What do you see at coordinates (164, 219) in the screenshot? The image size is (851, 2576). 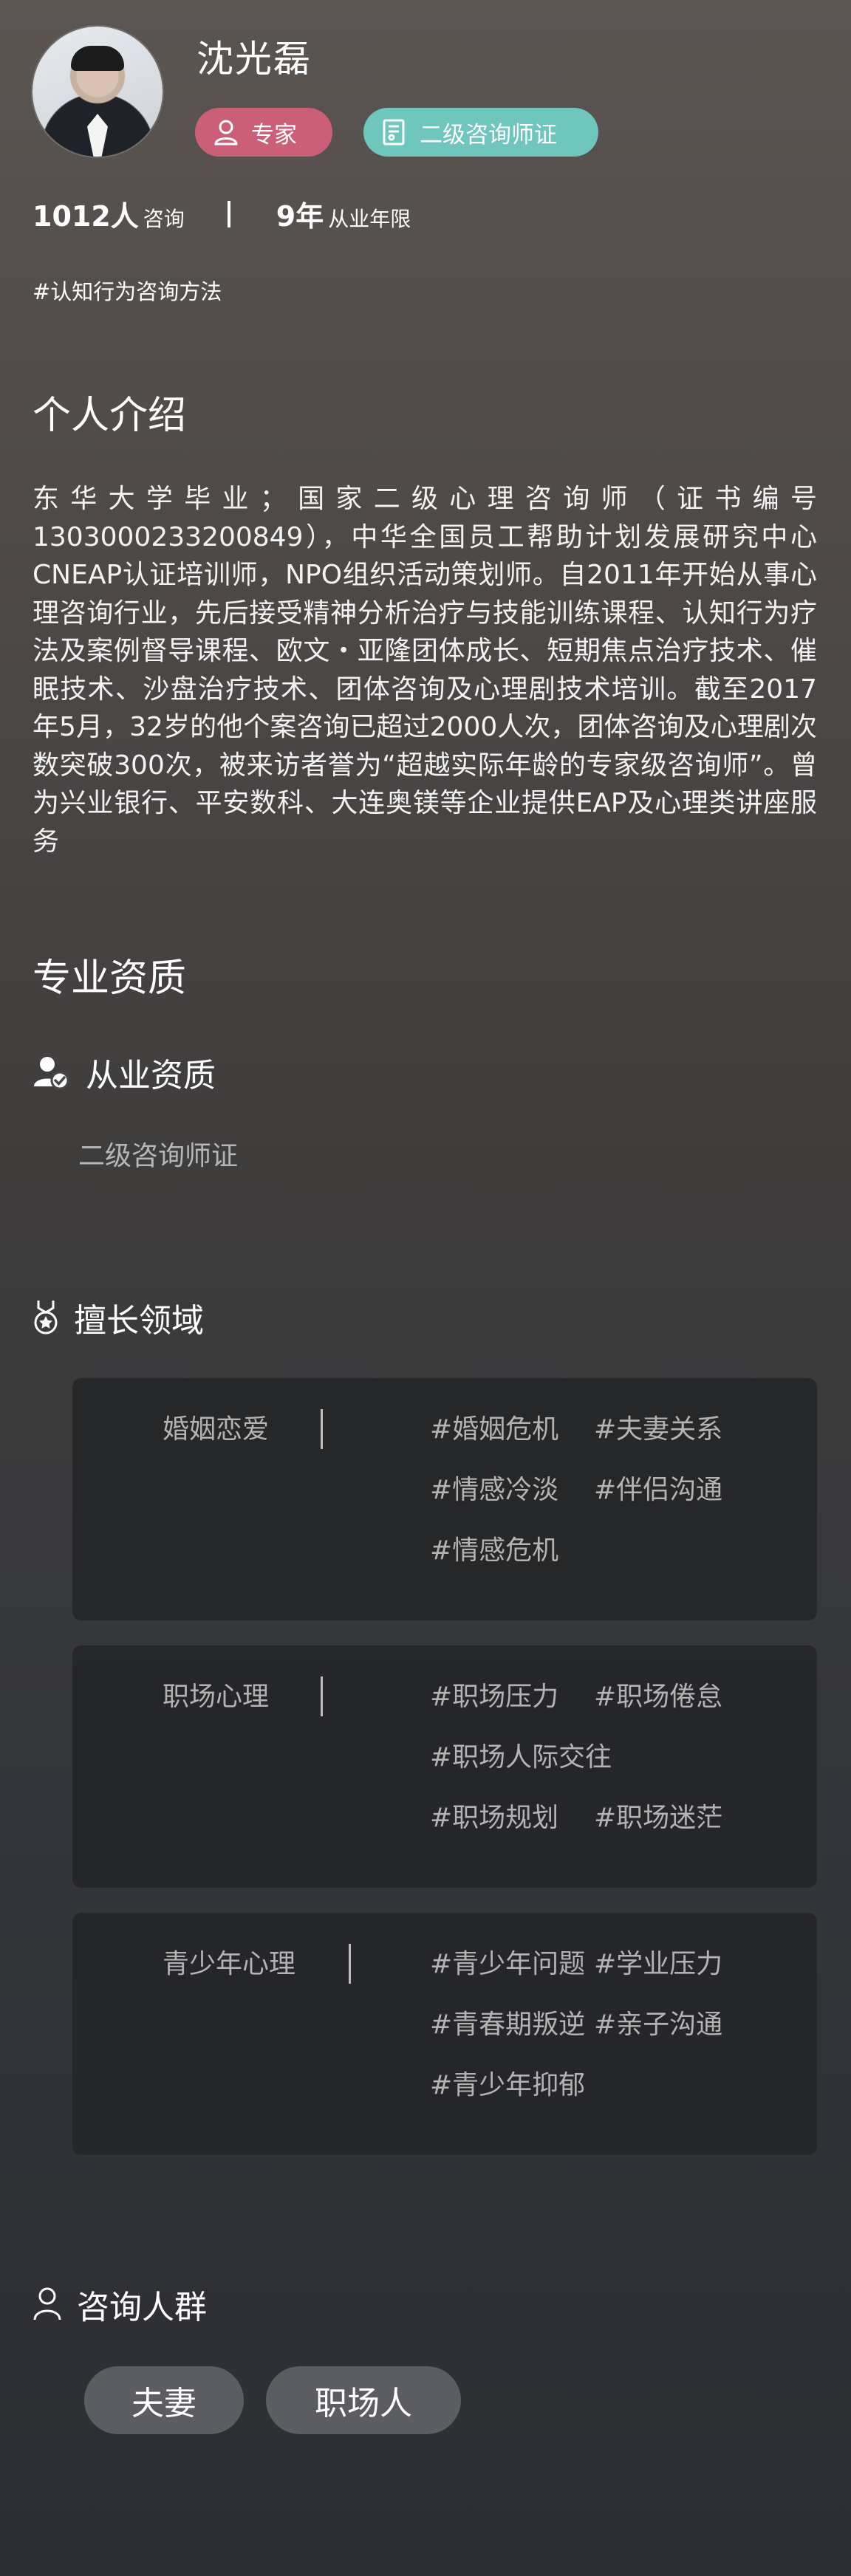 I see `consult-label: 咨询` at bounding box center [164, 219].